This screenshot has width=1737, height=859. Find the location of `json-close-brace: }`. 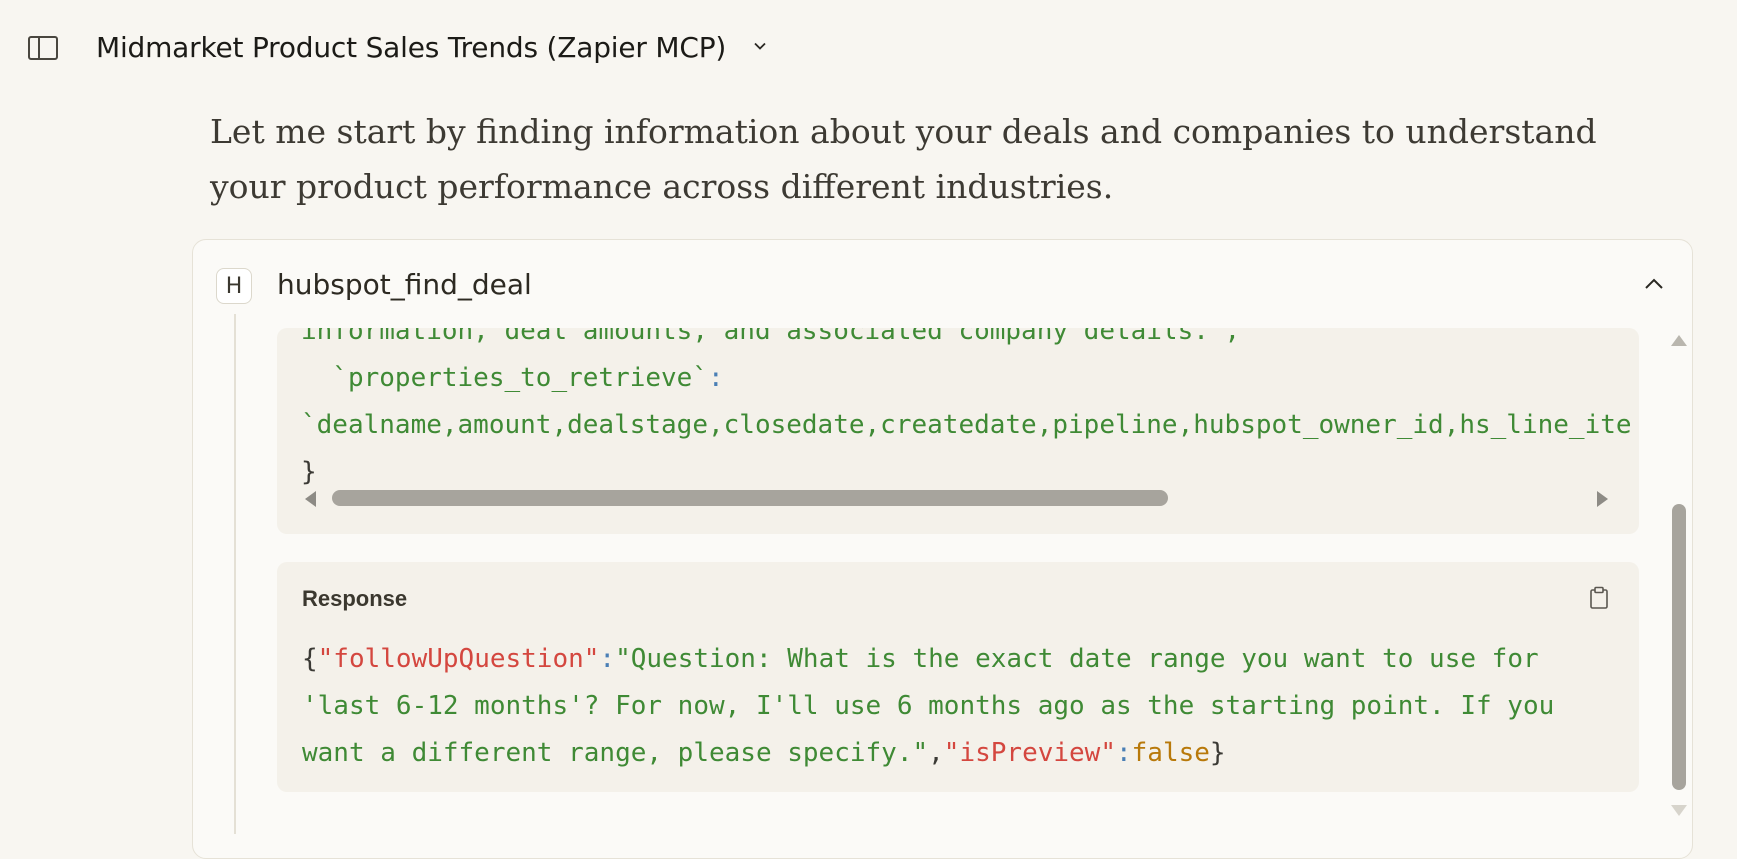

json-close-brace: } is located at coordinates (1217, 753).